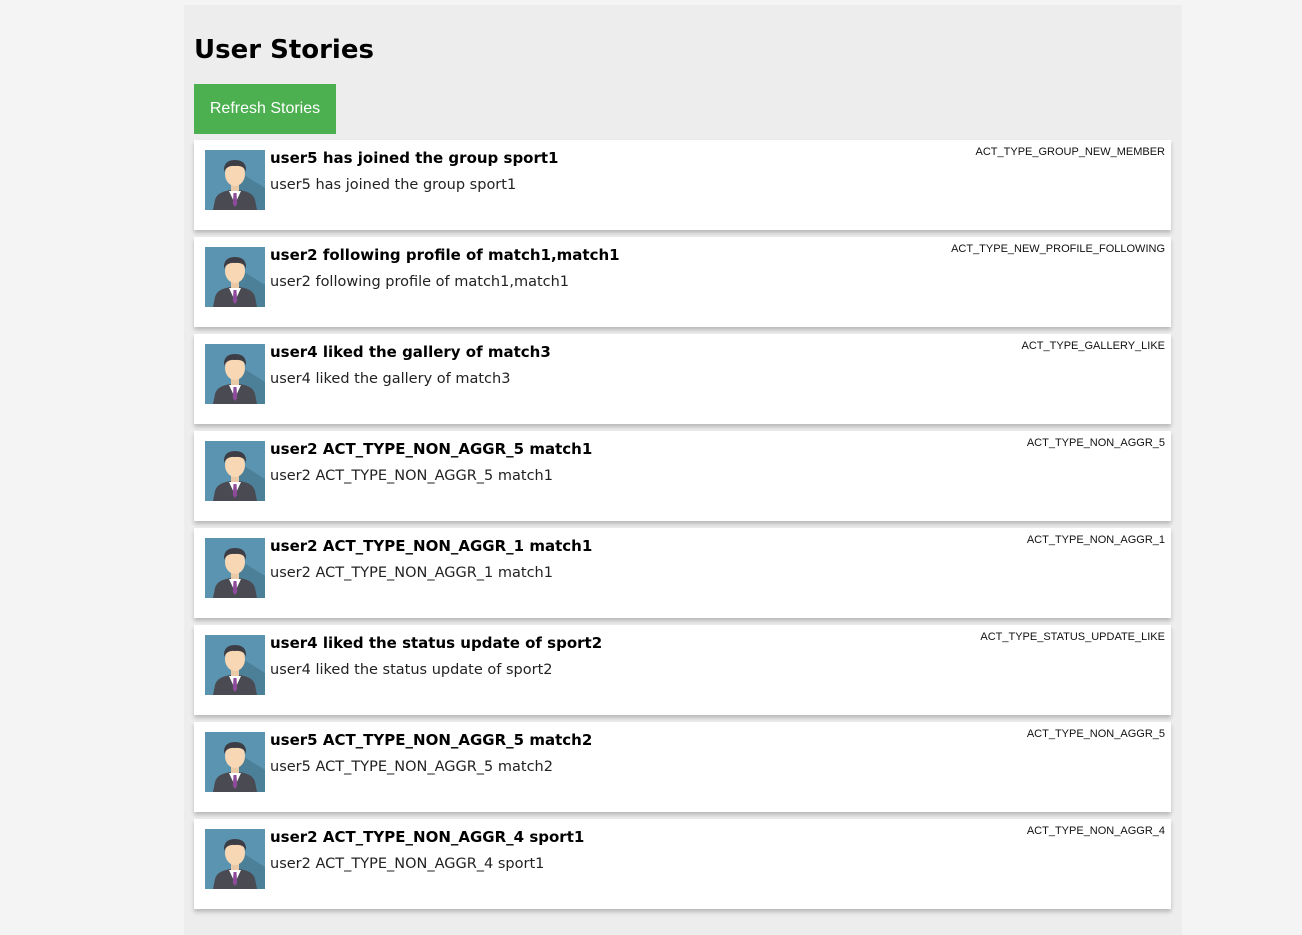 The image size is (1302, 935). What do you see at coordinates (265, 109) in the screenshot?
I see `refresh-stories-button: Refresh Stories` at bounding box center [265, 109].